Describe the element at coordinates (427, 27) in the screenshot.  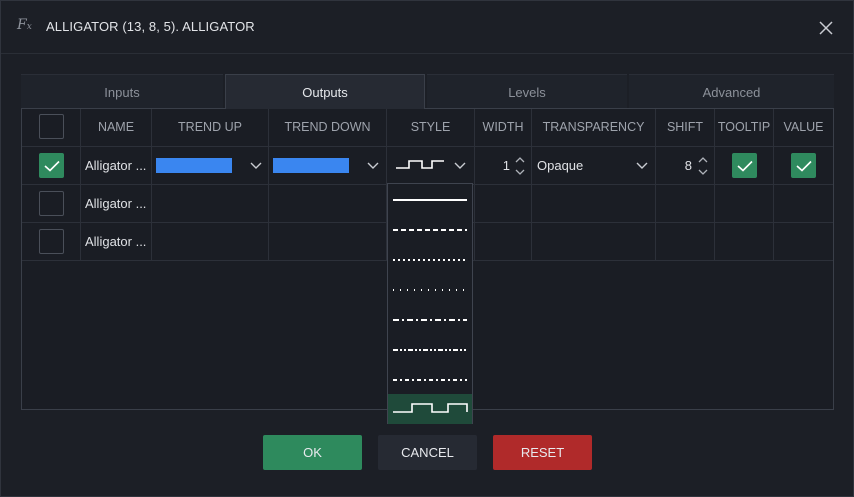
I see `dialog-titlebar: Fx ALLIGATOR (13, 8, 5). ALLIGATOR` at that location.